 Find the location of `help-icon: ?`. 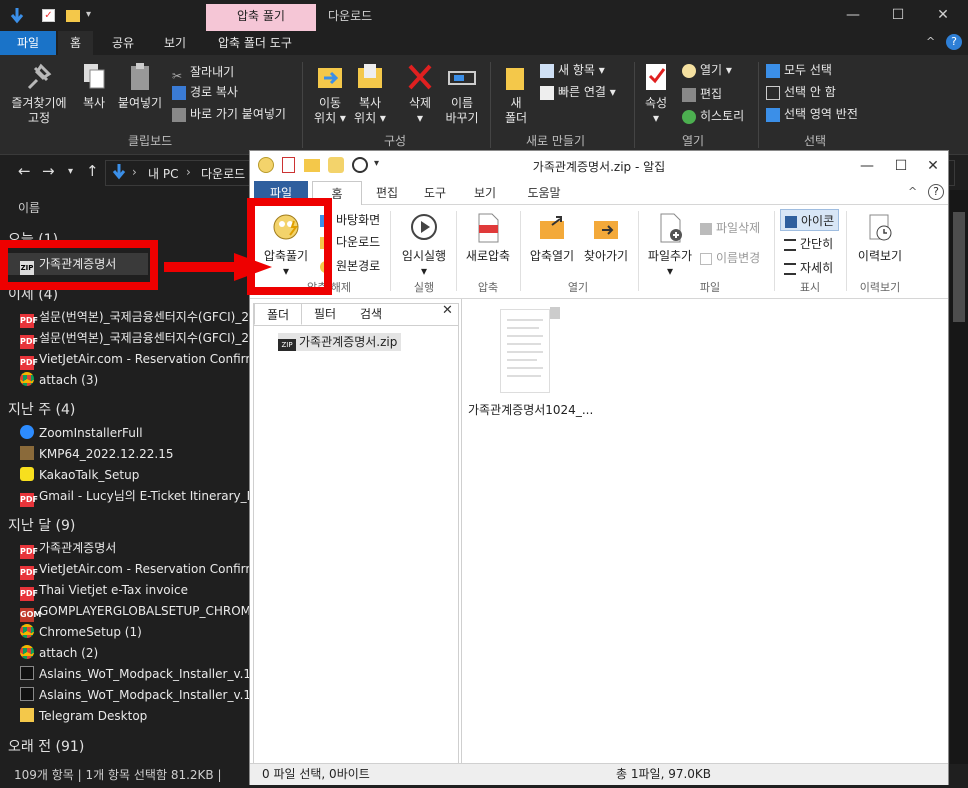

help-icon: ? is located at coordinates (954, 42).